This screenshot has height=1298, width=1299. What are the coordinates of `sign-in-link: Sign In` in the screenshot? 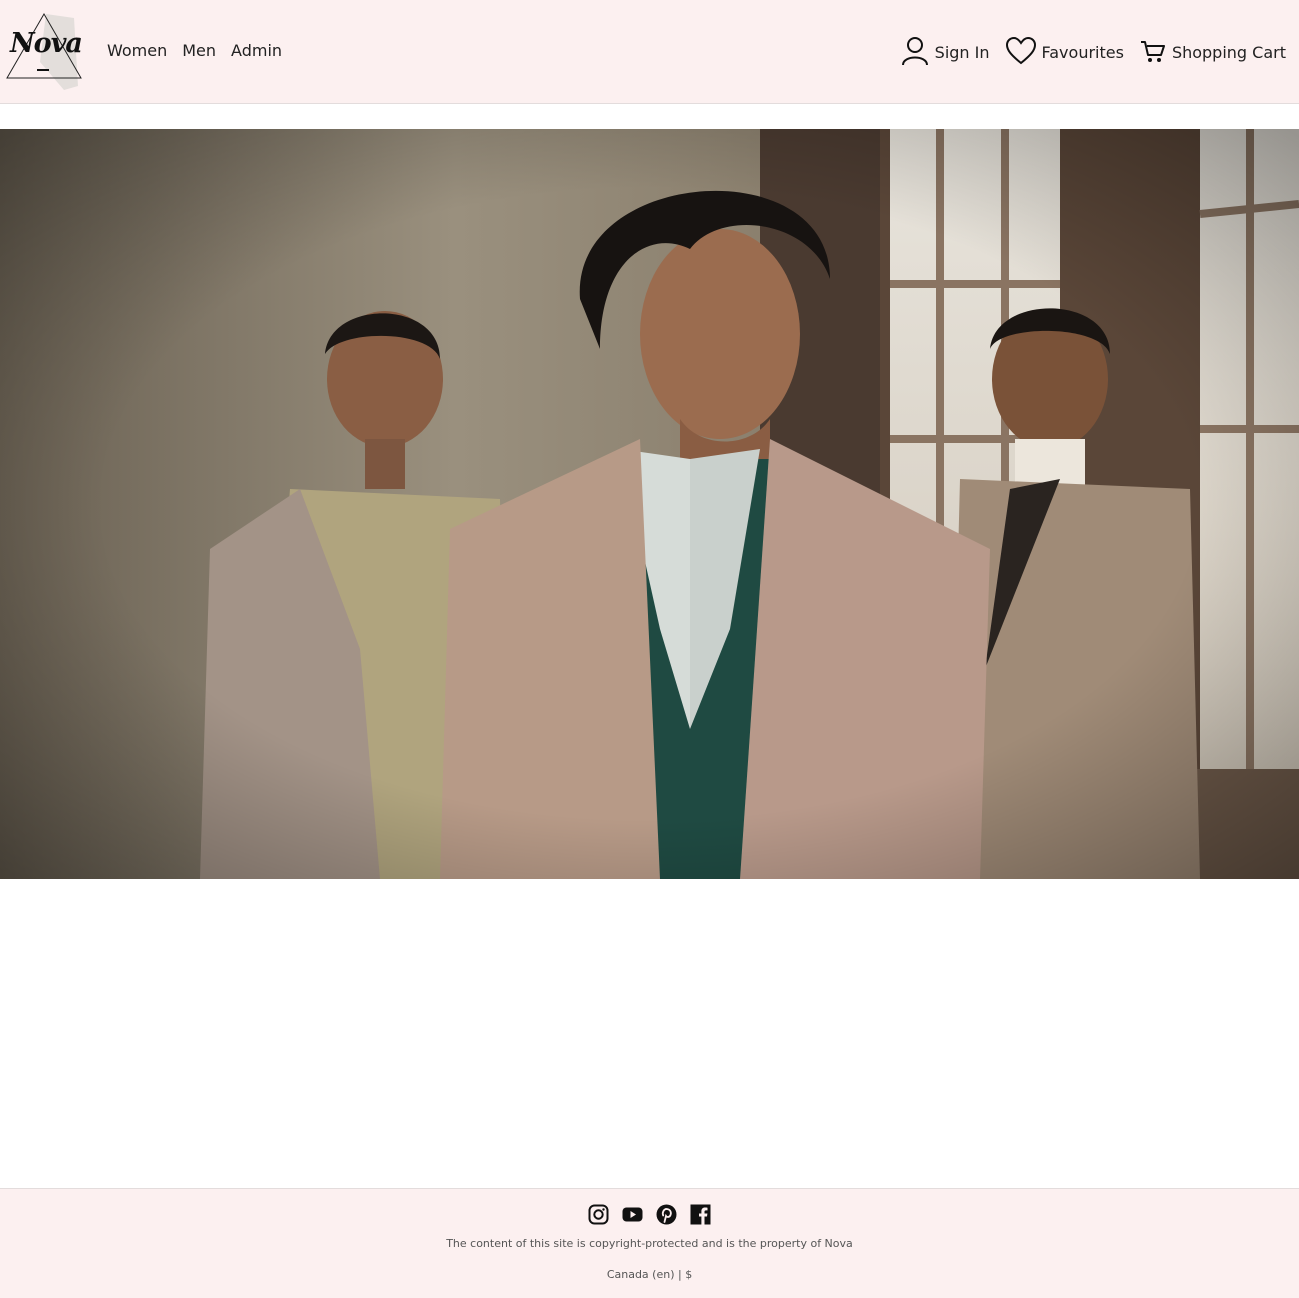 It's located at (945, 53).